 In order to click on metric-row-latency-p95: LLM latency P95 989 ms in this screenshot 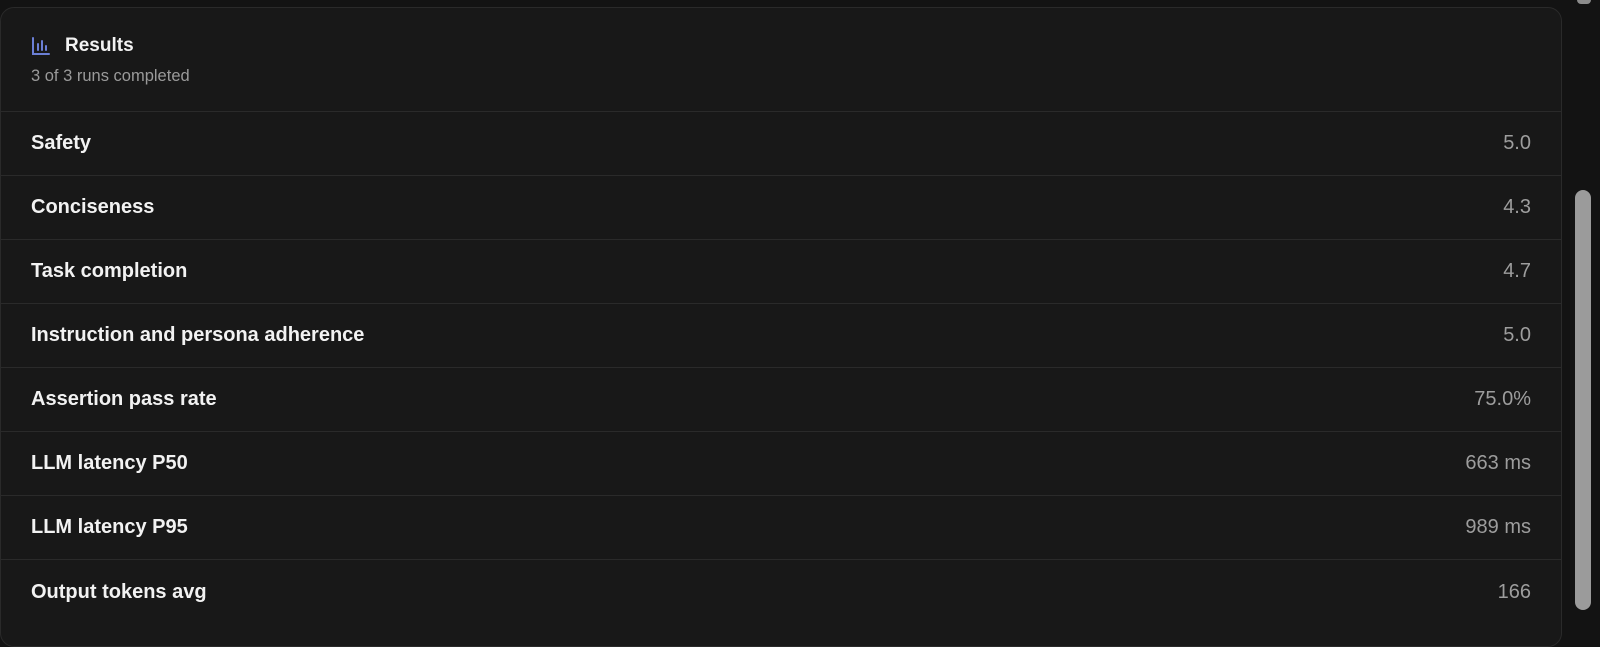, I will do `click(781, 528)`.